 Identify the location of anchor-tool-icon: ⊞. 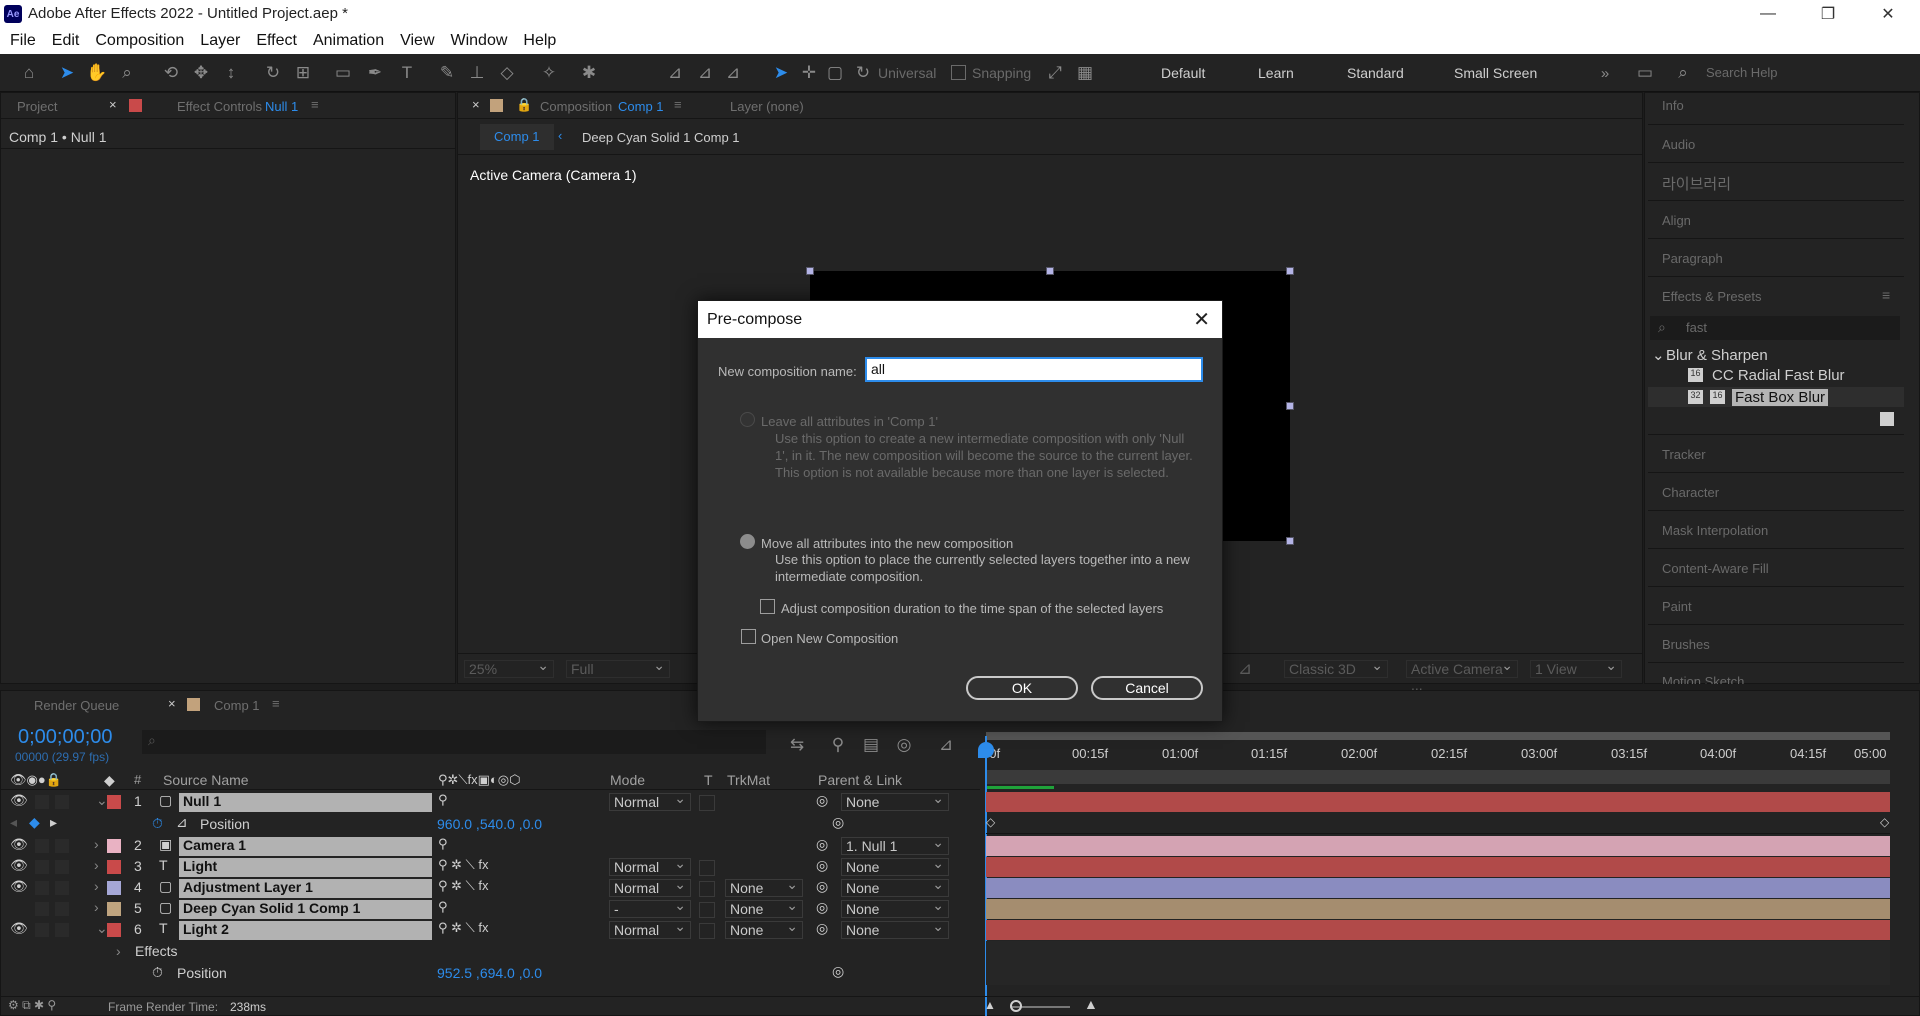
(303, 73).